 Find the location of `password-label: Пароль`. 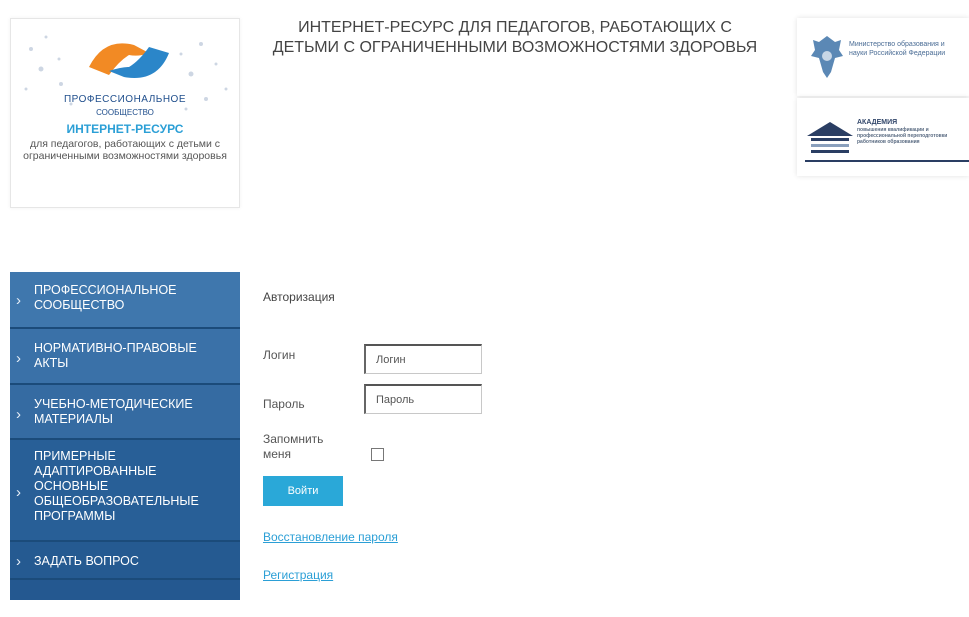

password-label: Пароль is located at coordinates (284, 404).